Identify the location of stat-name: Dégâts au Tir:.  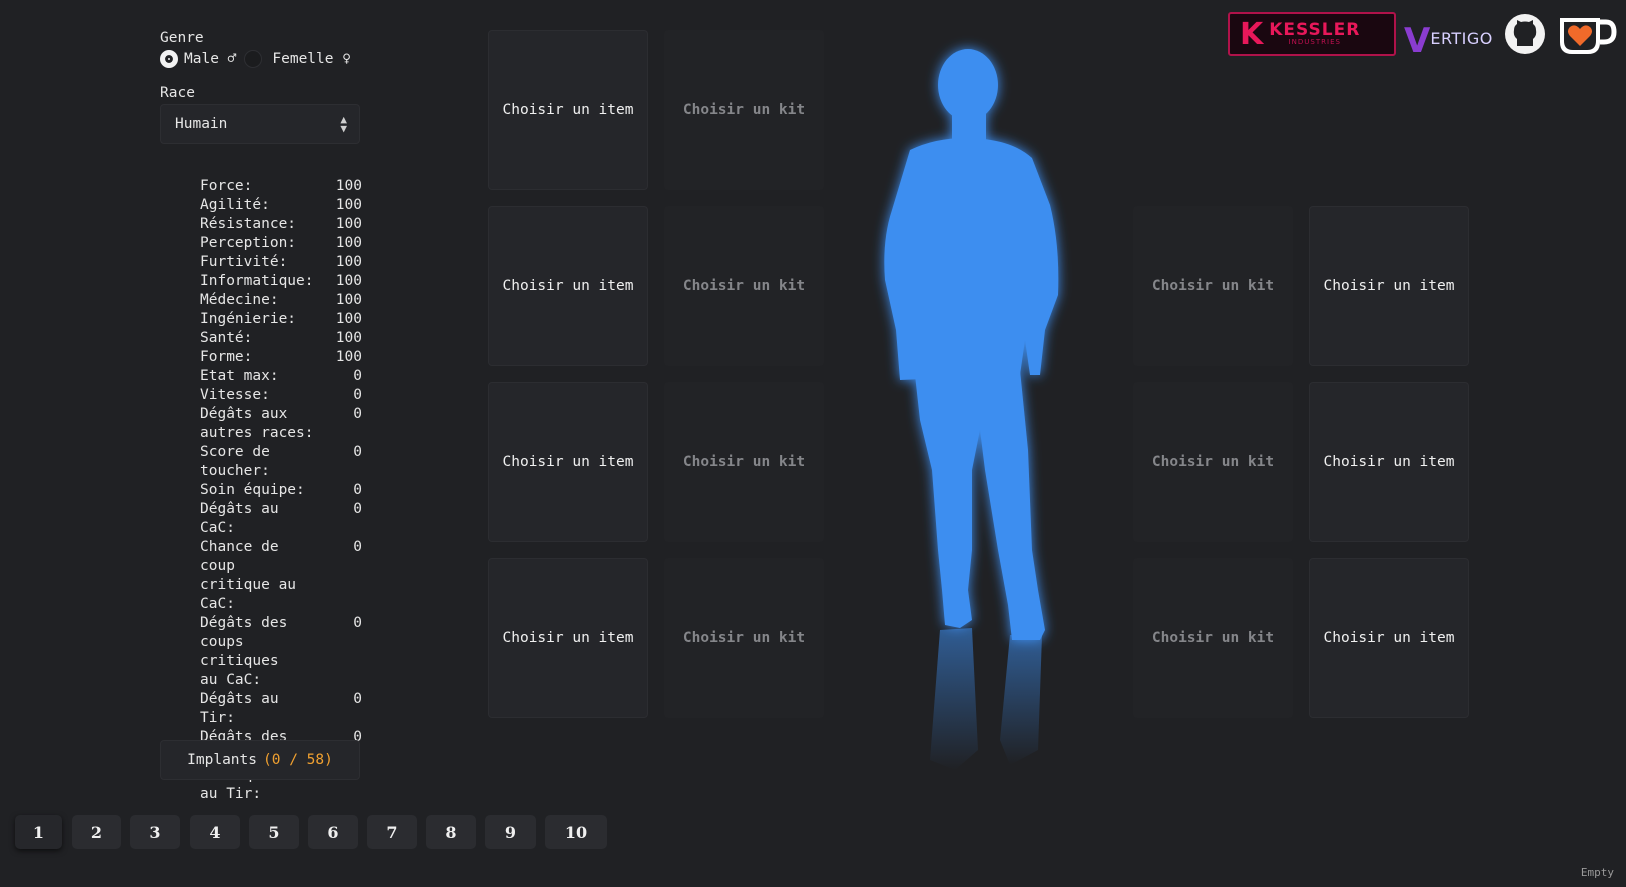
(239, 708).